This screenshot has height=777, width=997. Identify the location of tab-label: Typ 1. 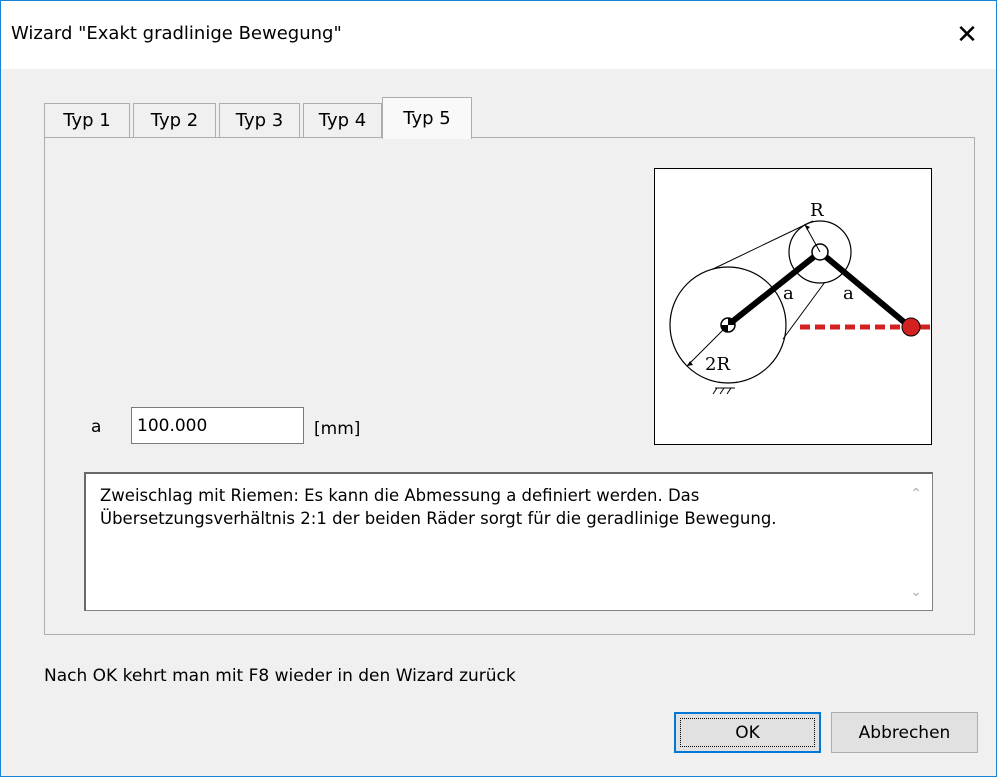
(87, 120).